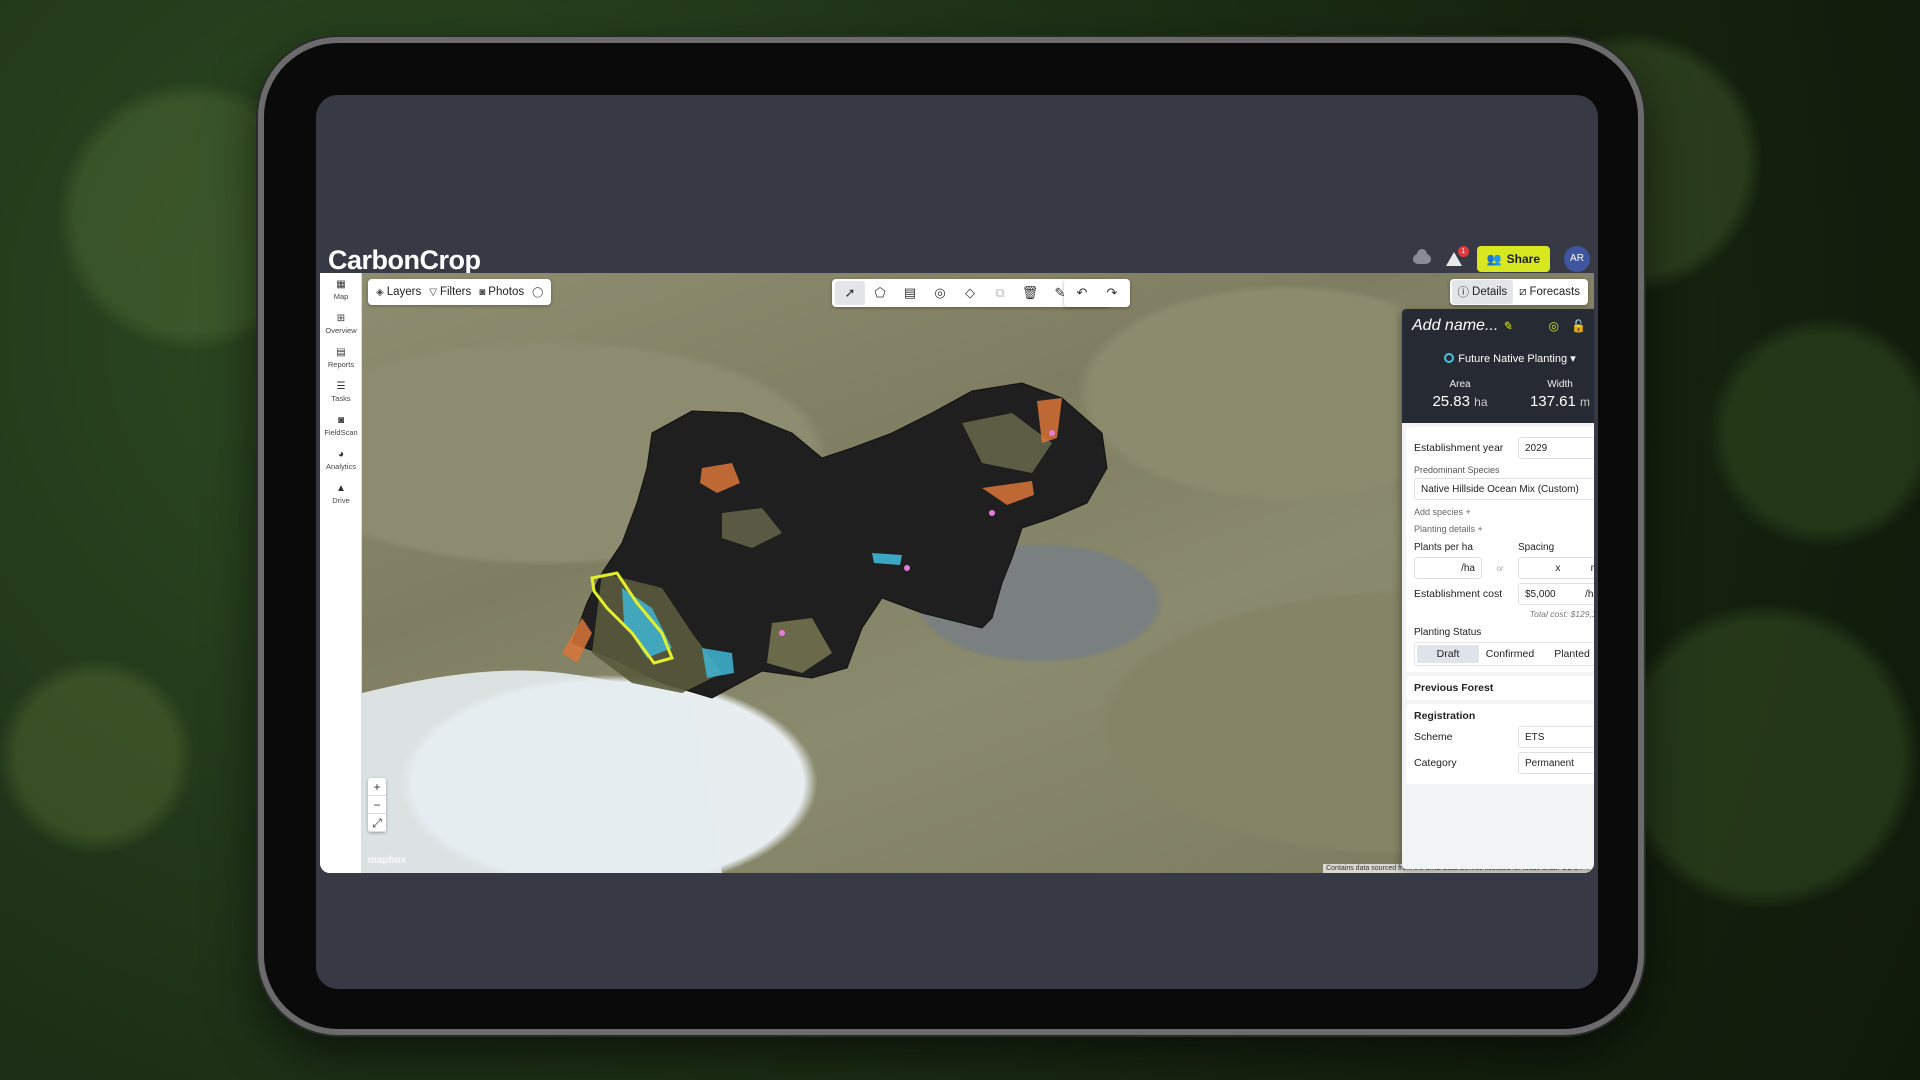  I want to click on previous-forest-section: Previous Forest+, so click(1500, 688).